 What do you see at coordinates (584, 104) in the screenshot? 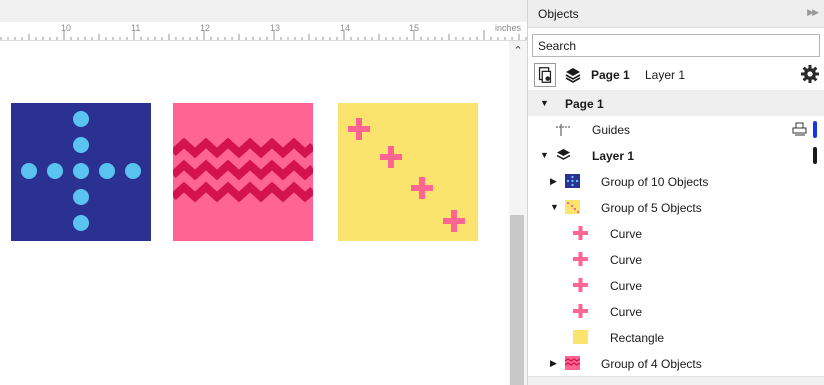
I see `tree-page-label: Page 1` at bounding box center [584, 104].